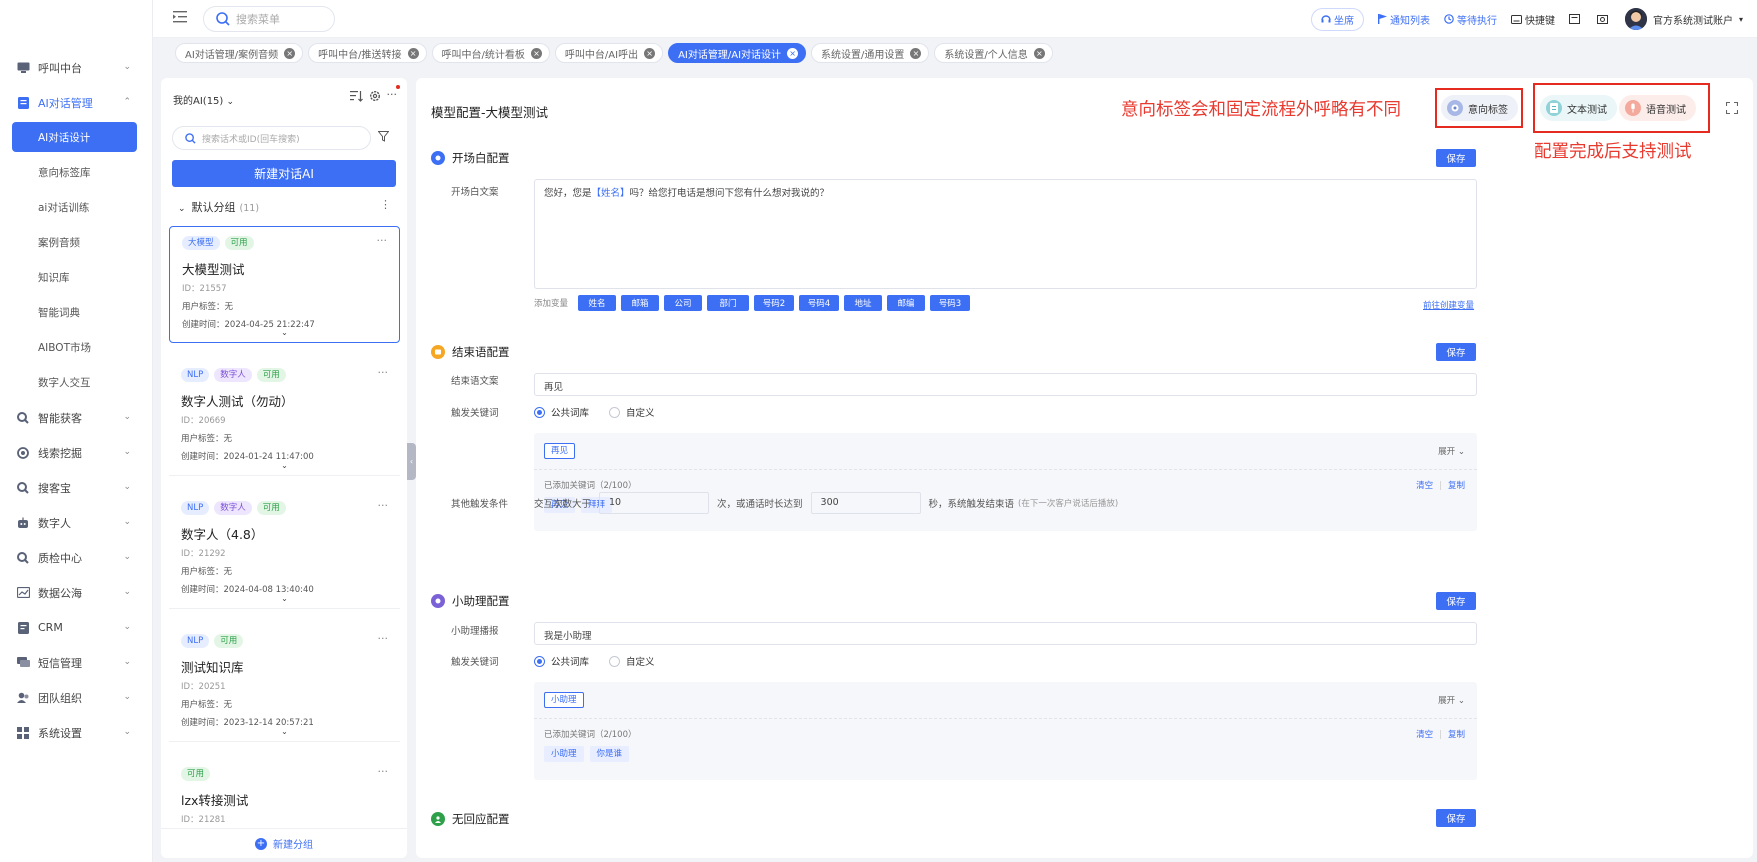 The image size is (1757, 862). I want to click on var-address-button: 地址, so click(863, 303).